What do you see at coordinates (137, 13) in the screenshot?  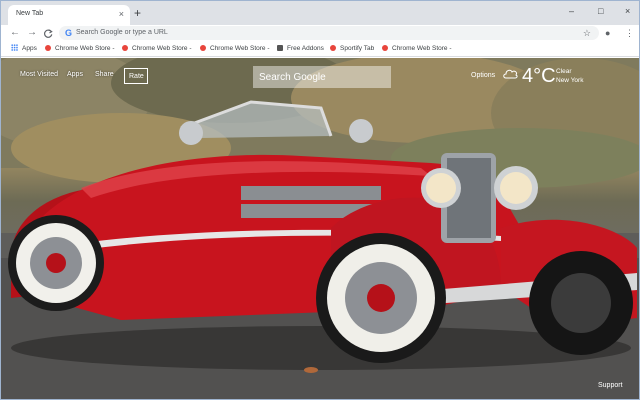 I see `new-tab-button: +` at bounding box center [137, 13].